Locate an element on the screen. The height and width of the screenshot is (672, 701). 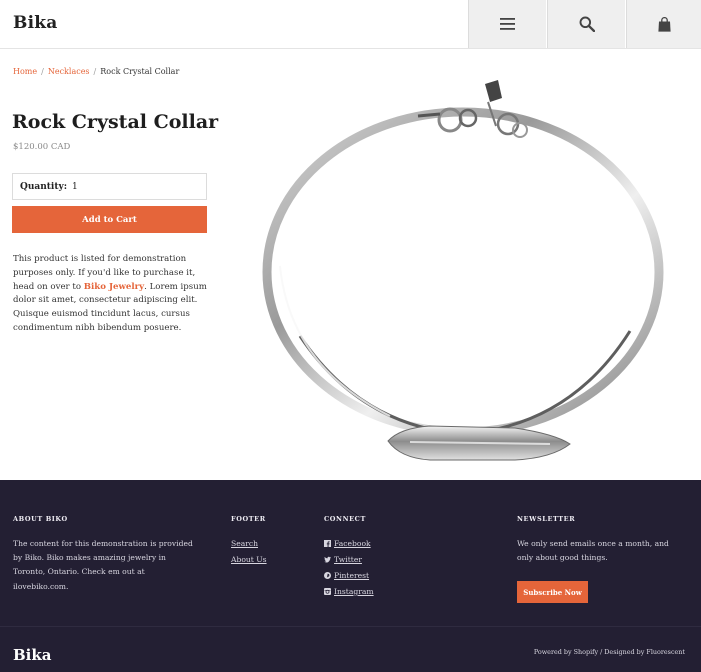
pinterest-link: Pinterest is located at coordinates (346, 575).